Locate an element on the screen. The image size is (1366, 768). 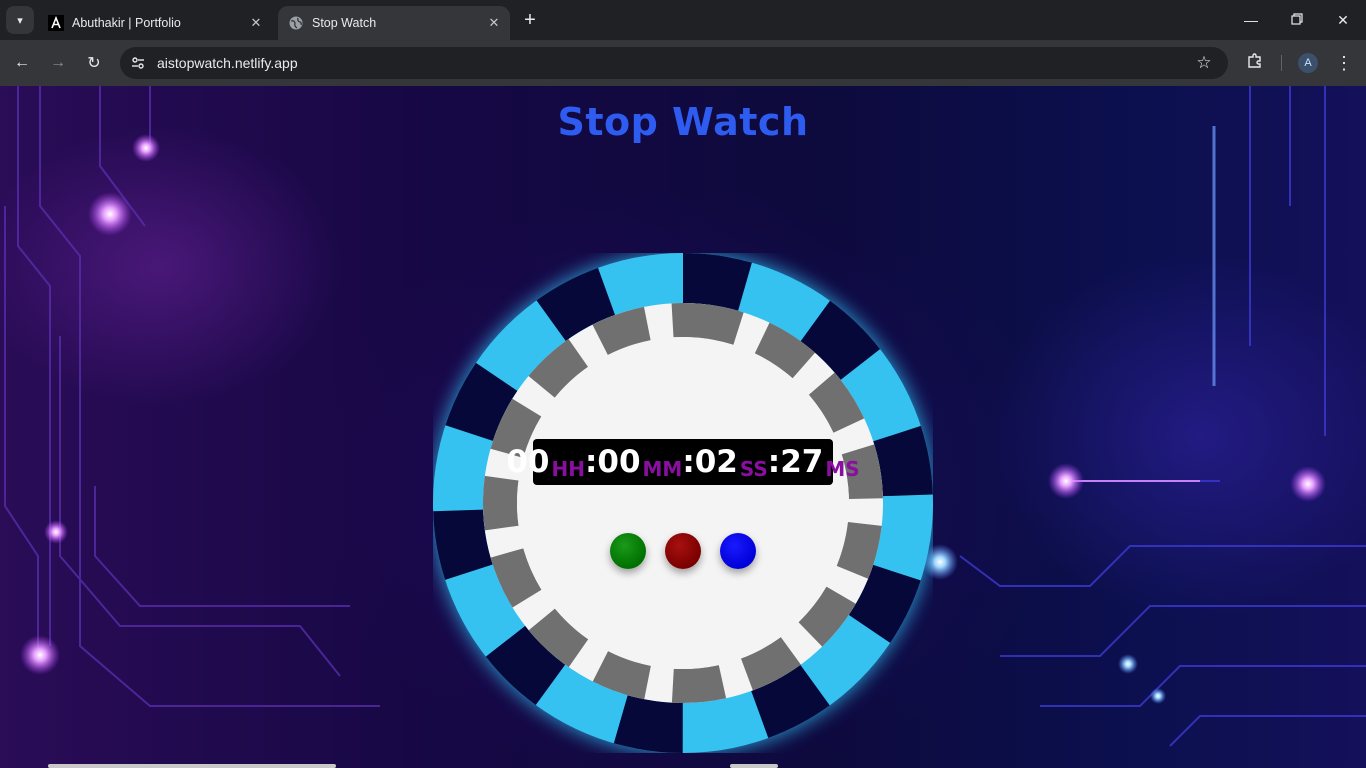
chevron-down-icon: ▾ is located at coordinates (20, 20).